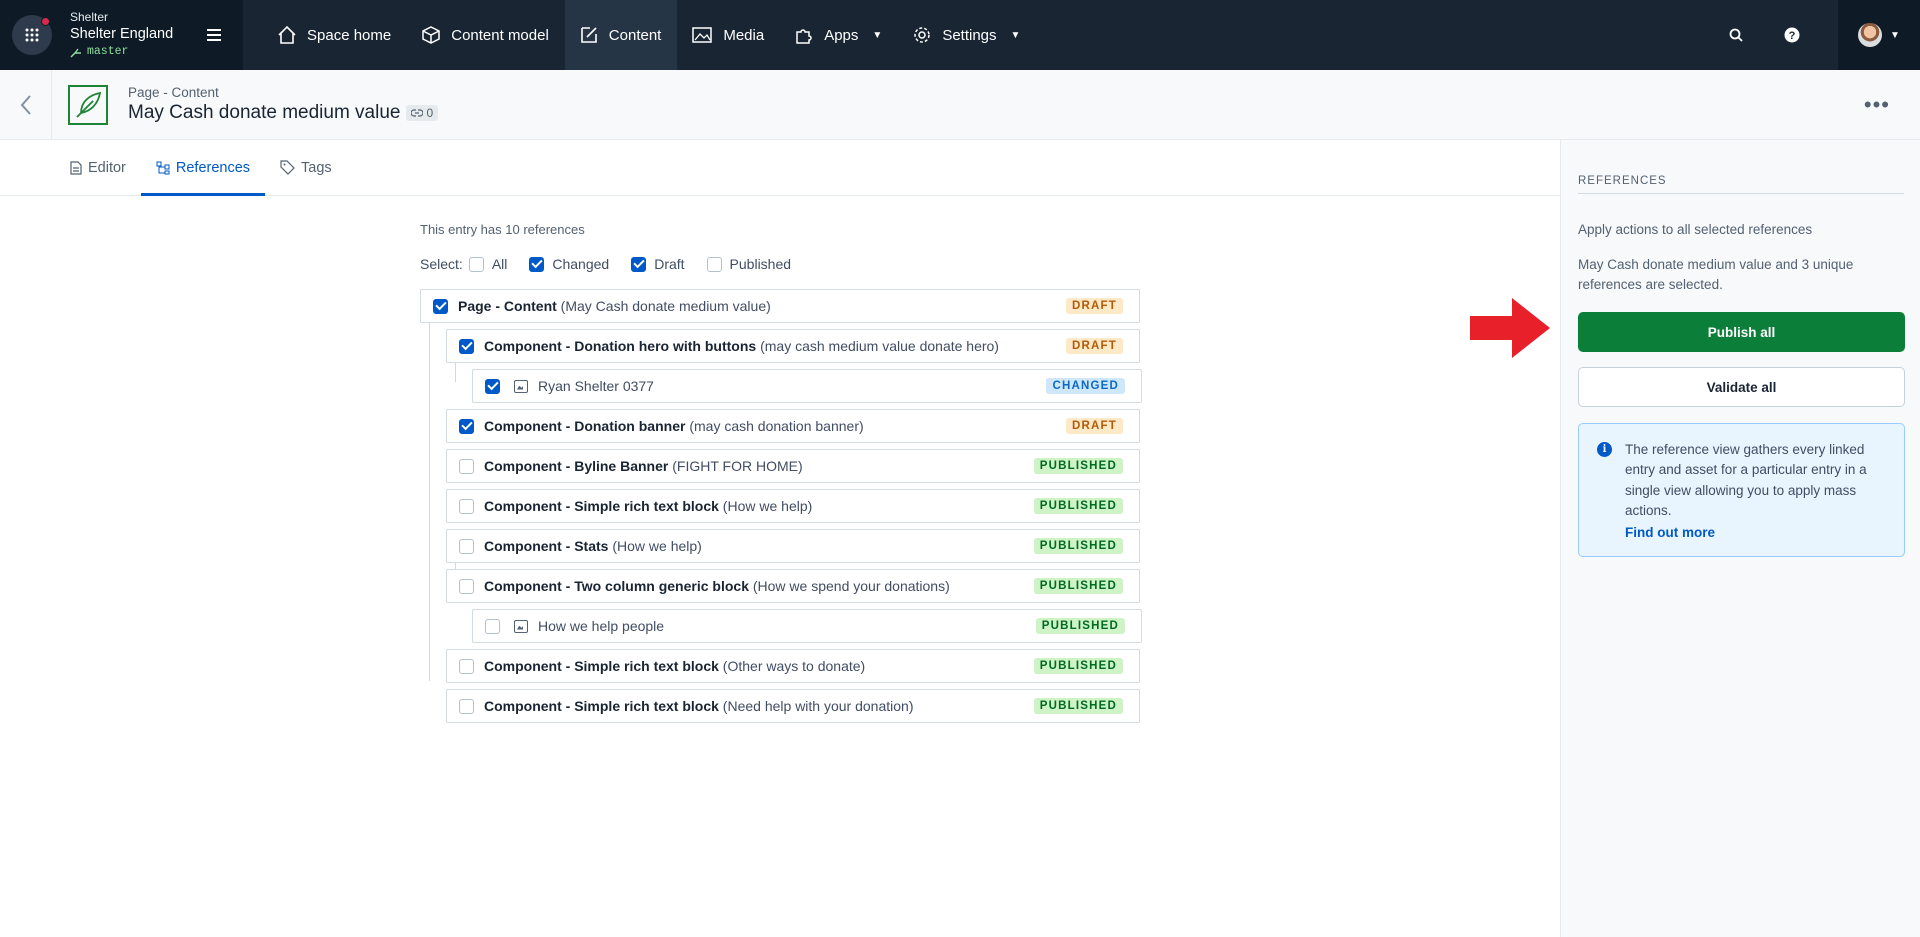 This screenshot has width=1920, height=937. Describe the element at coordinates (32, 35) in the screenshot. I see `app-grid-icon` at that location.